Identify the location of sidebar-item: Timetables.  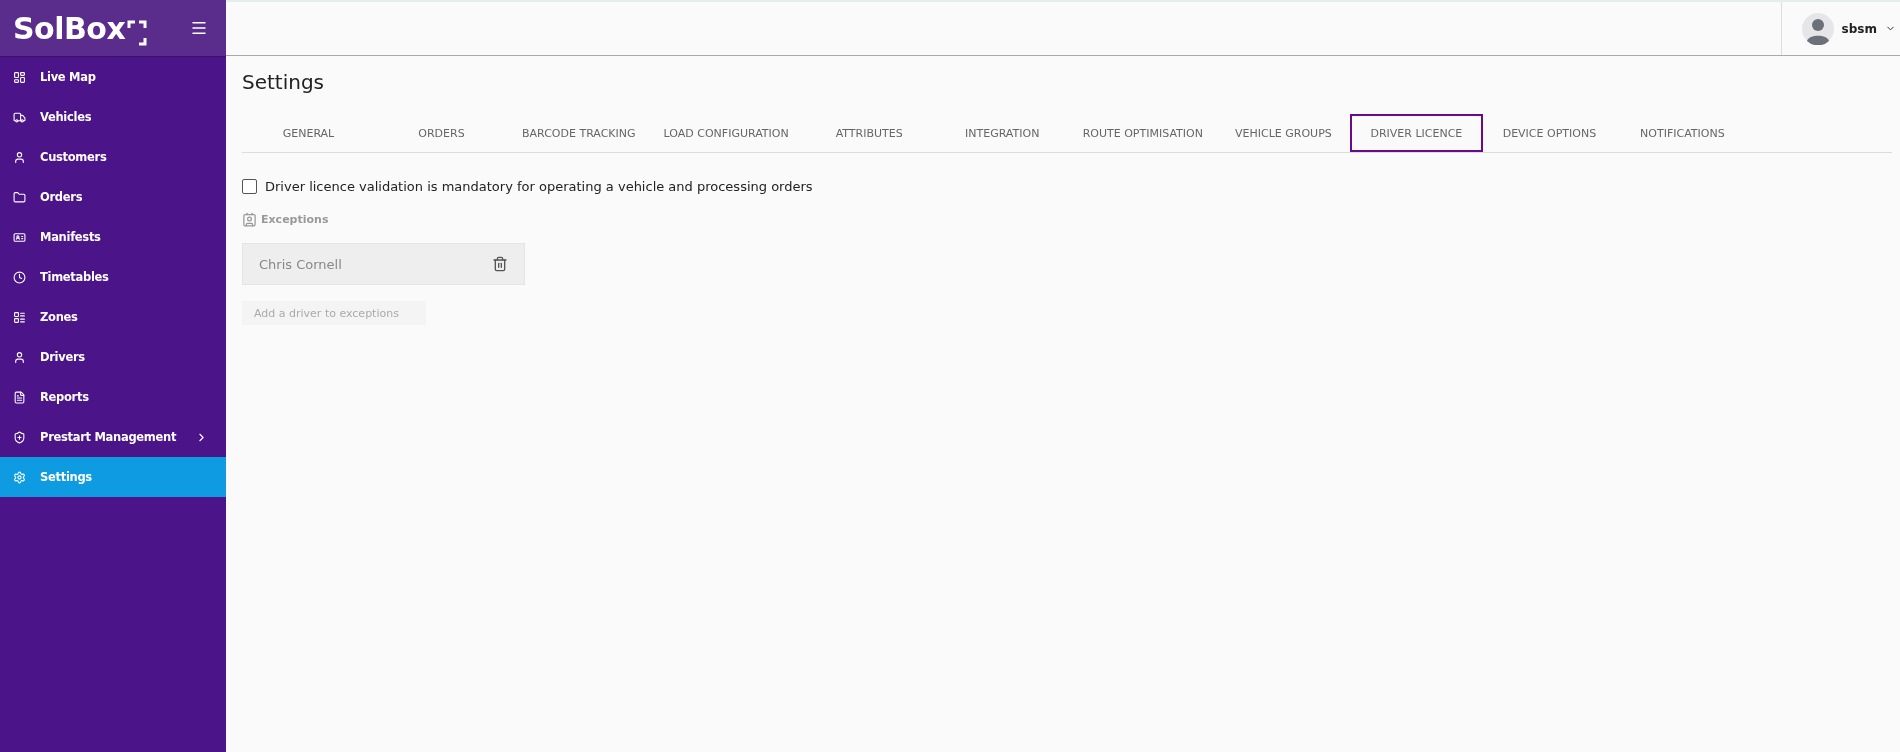
(113, 277).